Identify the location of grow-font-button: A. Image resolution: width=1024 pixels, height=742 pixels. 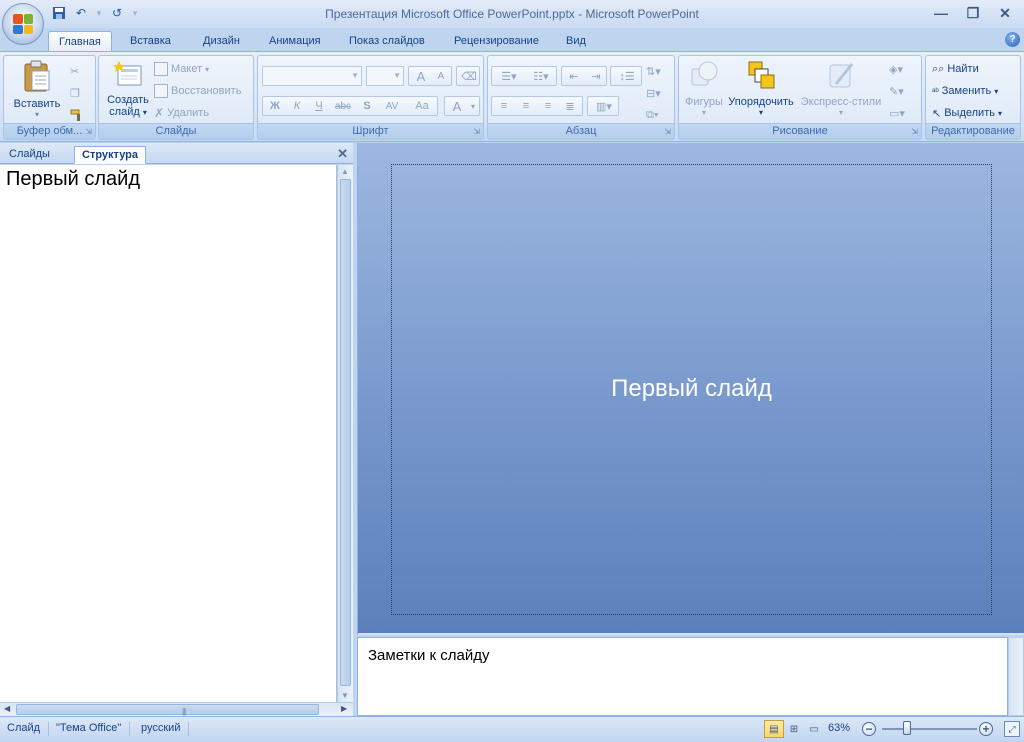
(421, 76).